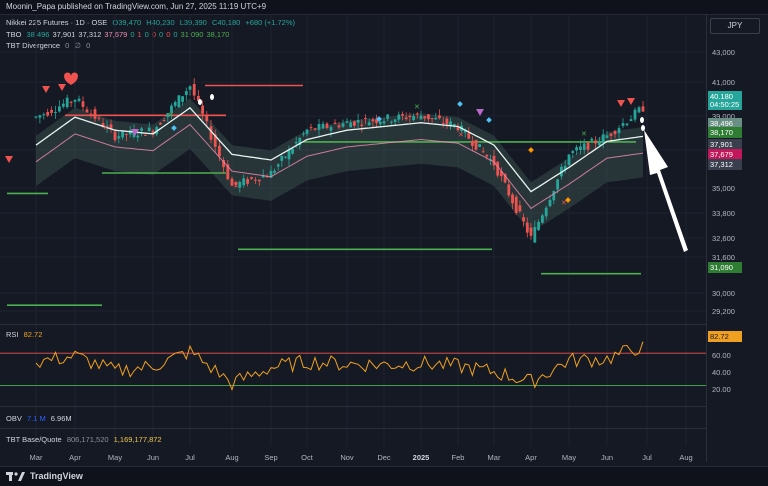 This screenshot has height=486, width=768. What do you see at coordinates (489, 120) in the screenshot?
I see `diamond-icon` at bounding box center [489, 120].